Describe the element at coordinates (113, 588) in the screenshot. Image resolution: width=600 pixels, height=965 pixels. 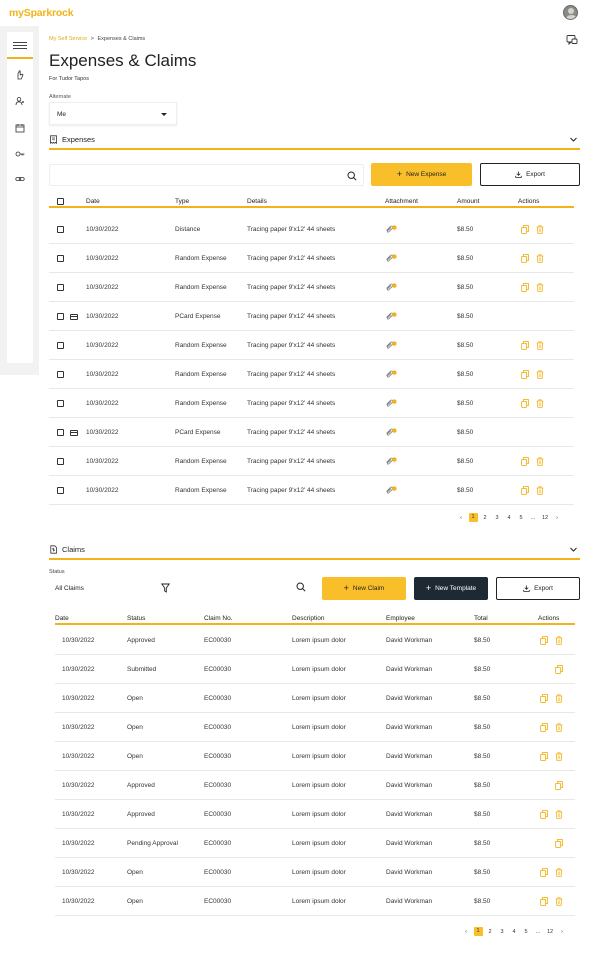
I see `status-select: All Claims` at that location.